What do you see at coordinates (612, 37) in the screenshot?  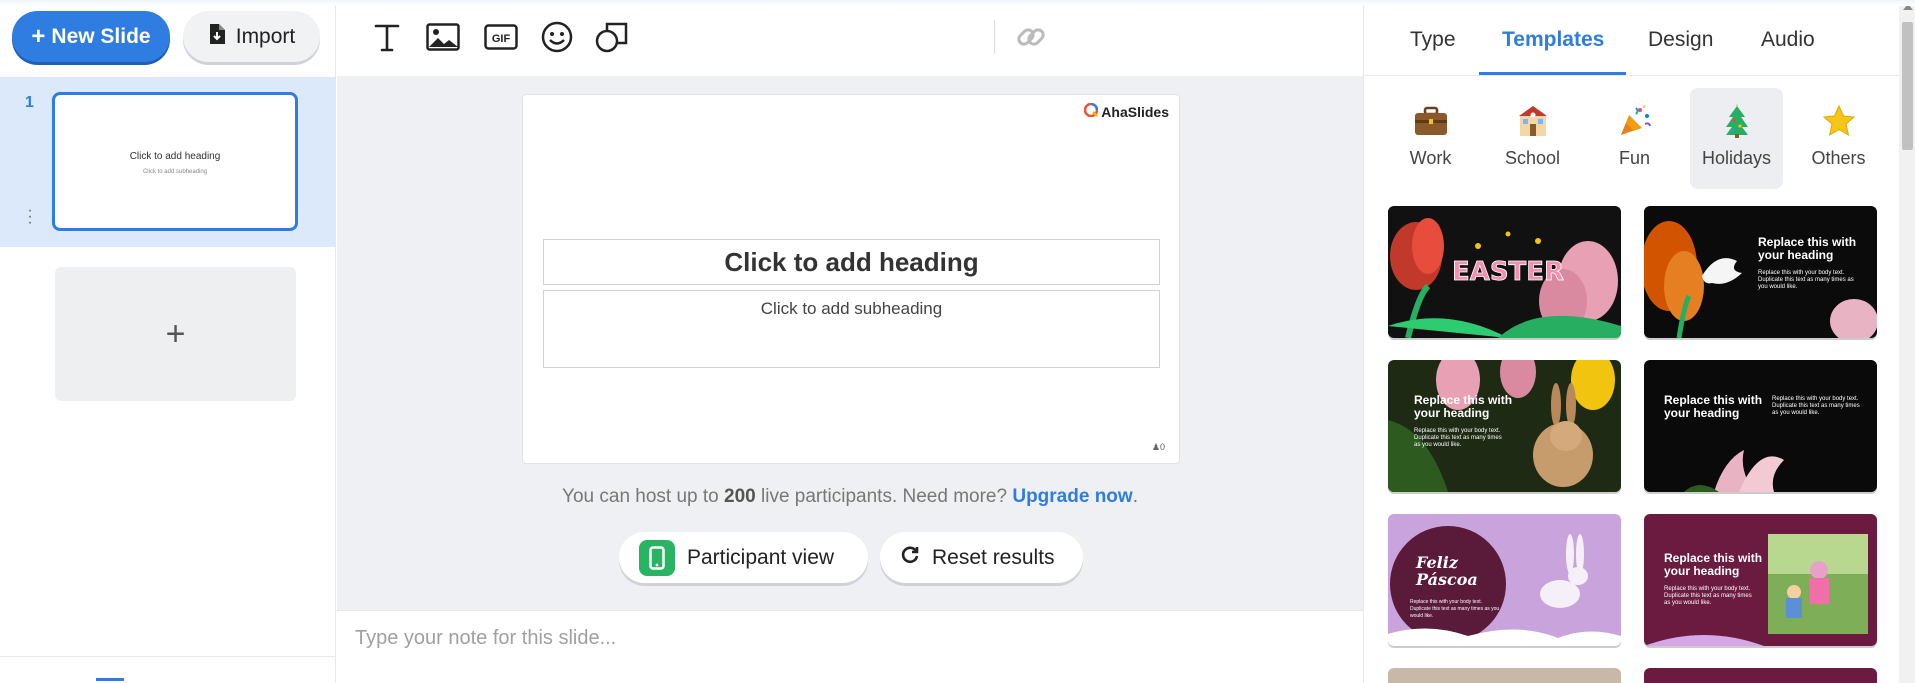 I see `shapes-icon` at bounding box center [612, 37].